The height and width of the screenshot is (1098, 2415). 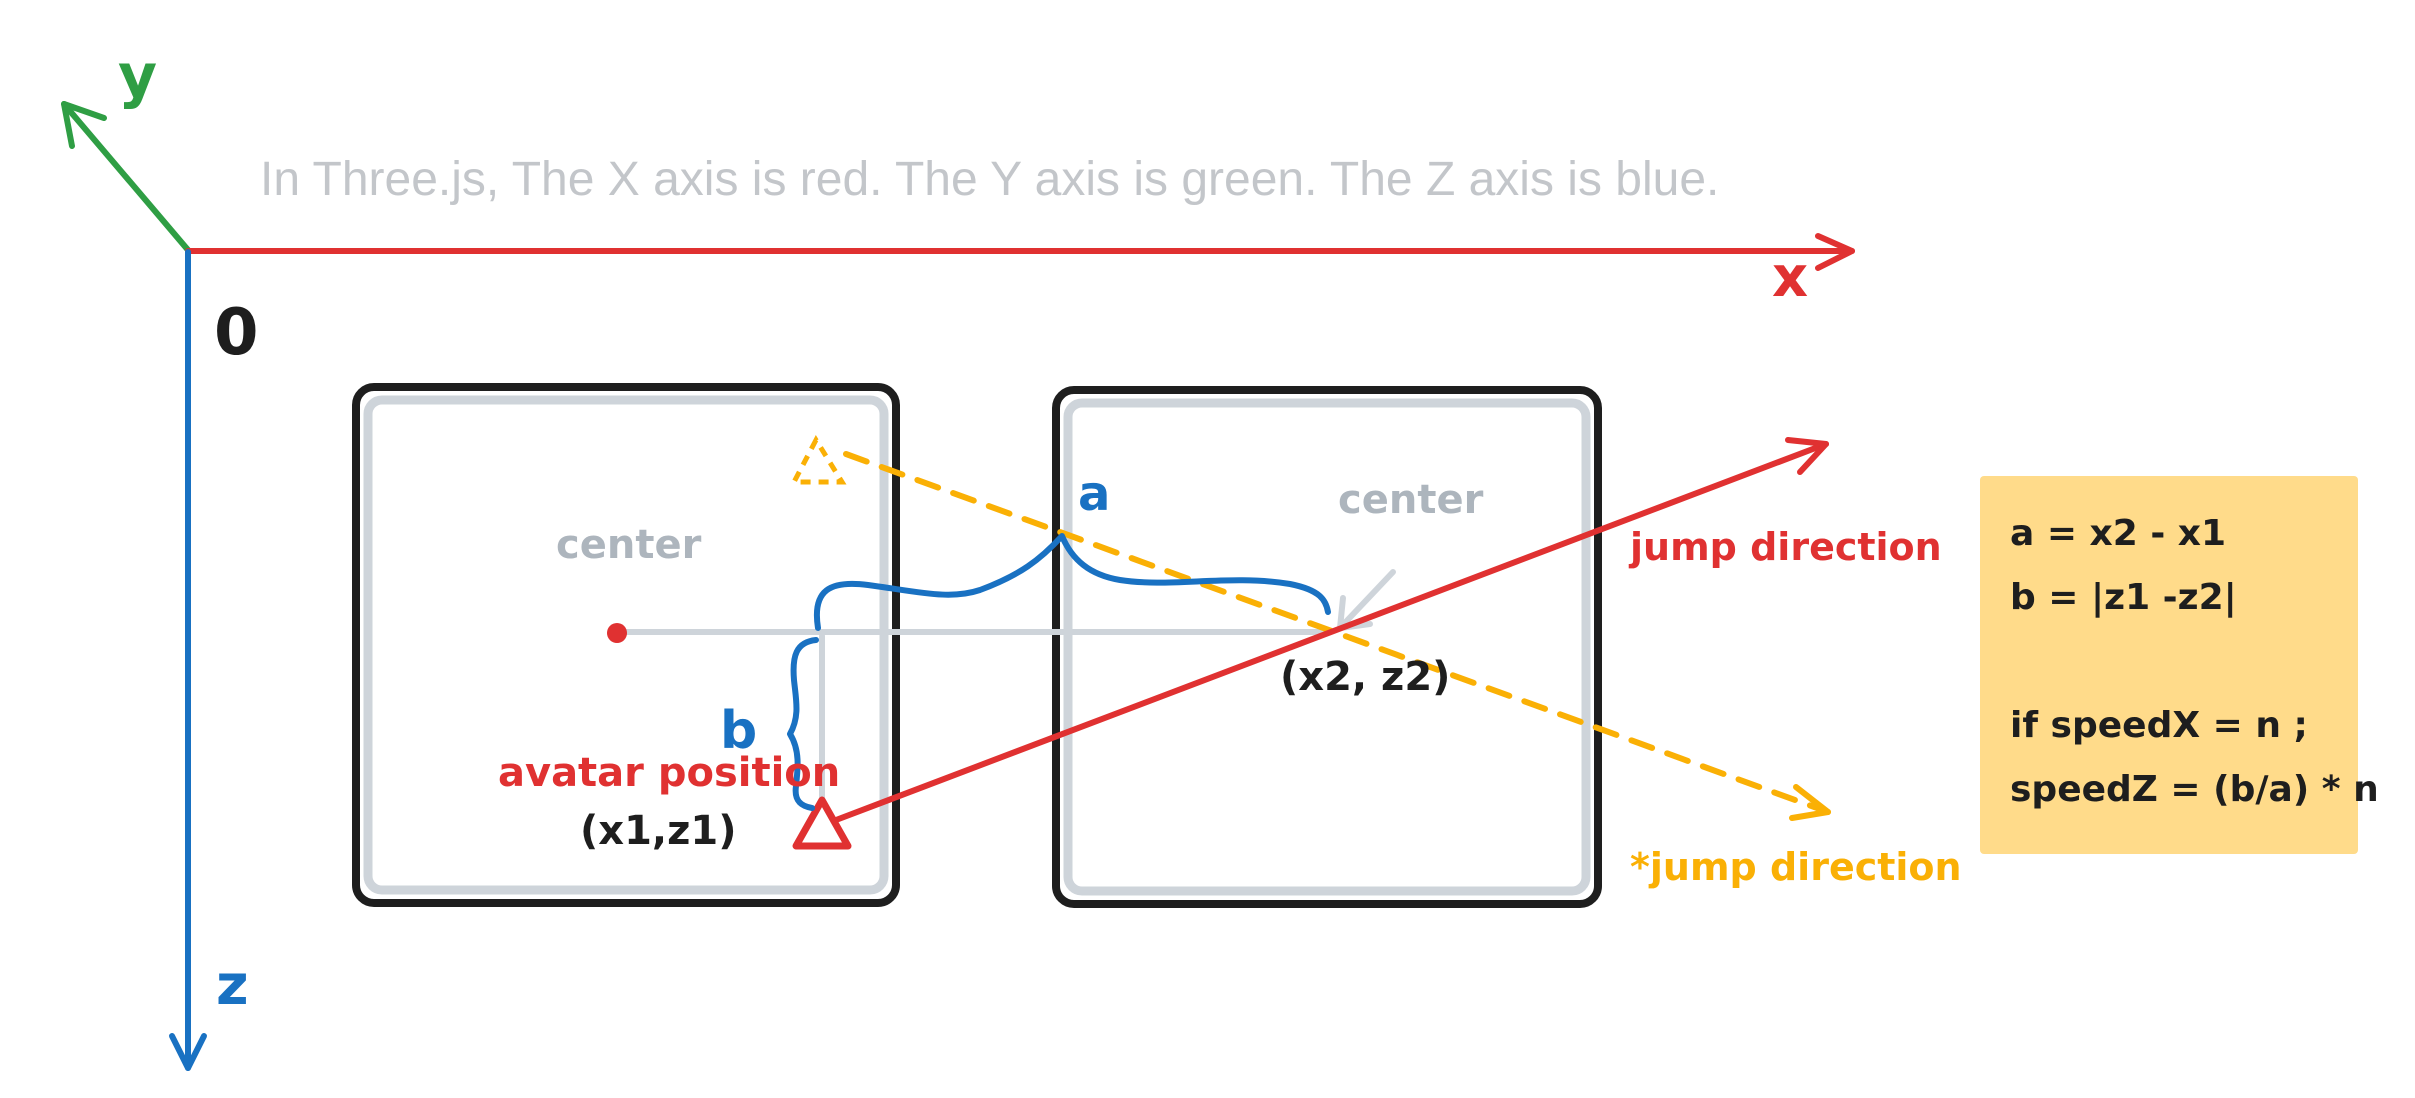 I want to click on x-axis, so click(x=1020, y=252).